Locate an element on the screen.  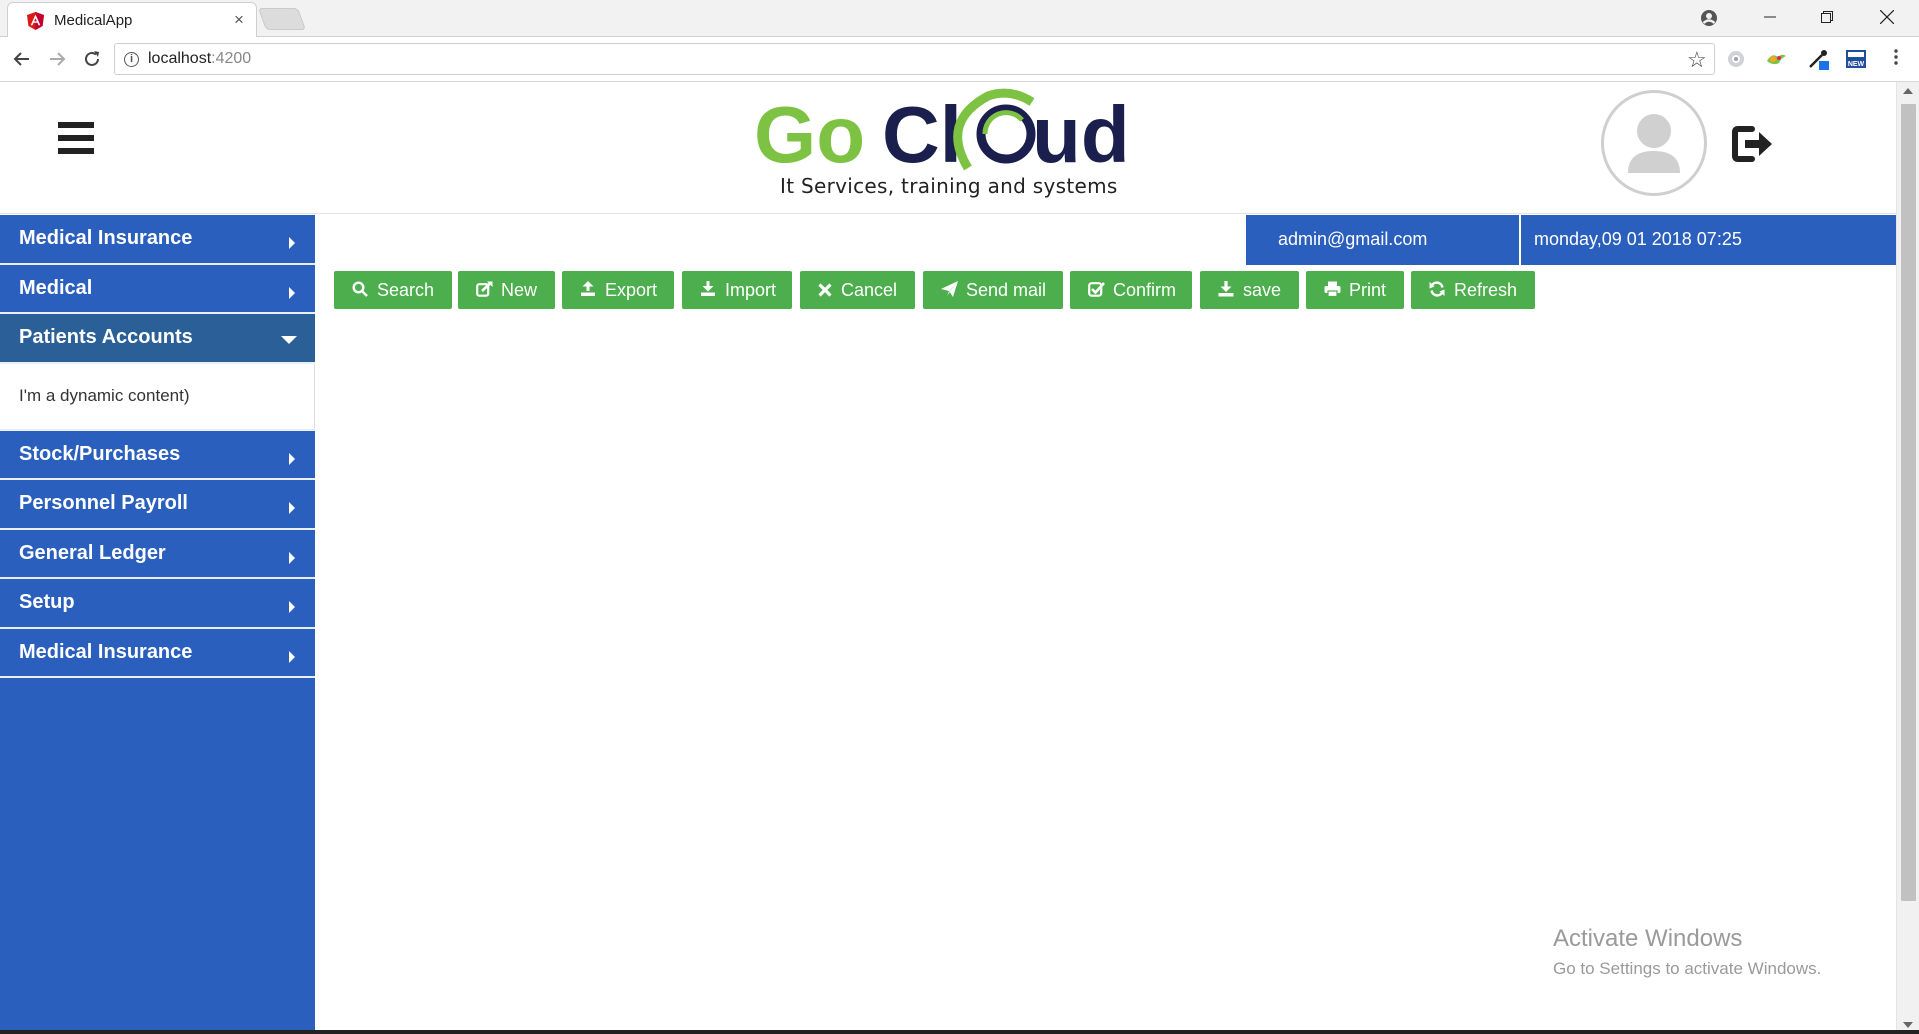
browser-tabstrip: MedicalApp × is located at coordinates (959, 19).